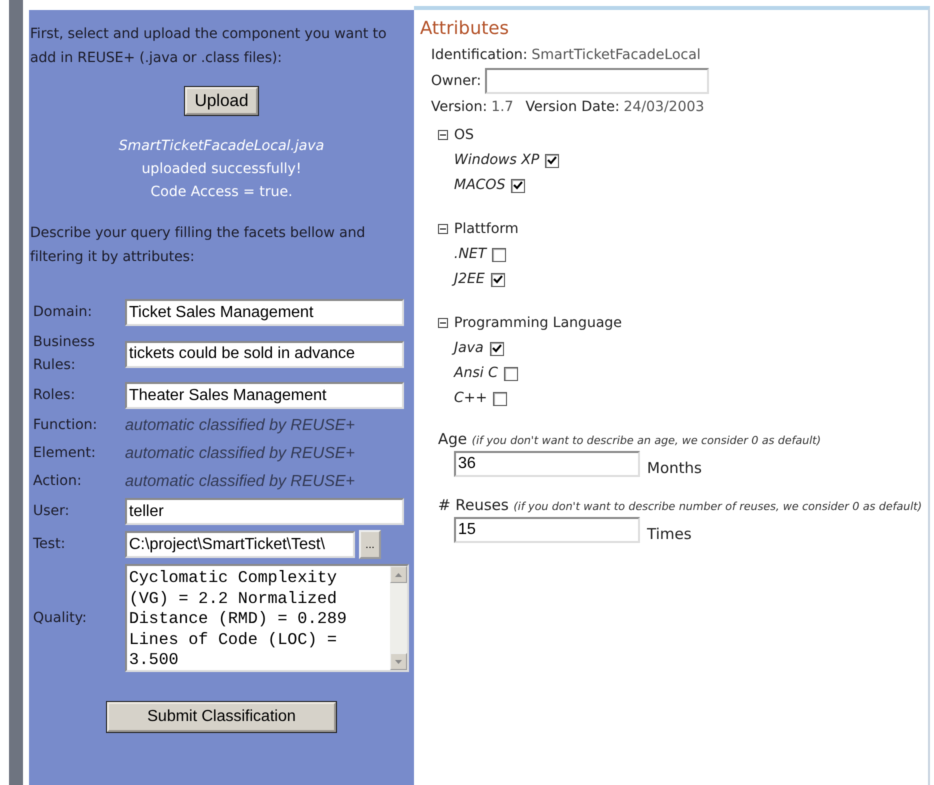 This screenshot has width=934, height=785. Describe the element at coordinates (456, 81) in the screenshot. I see `field-label: Owner:` at that location.